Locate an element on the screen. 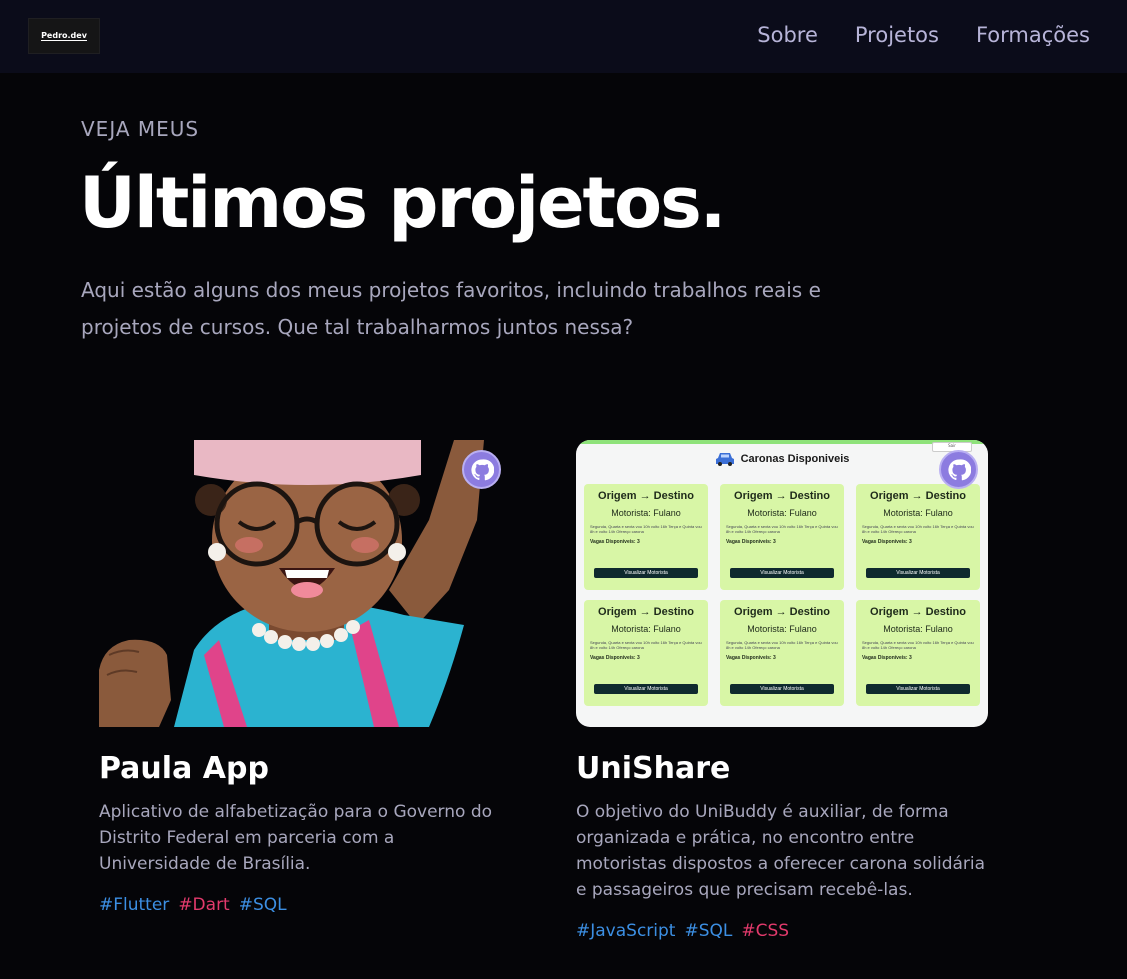 The image size is (1127, 979). tag-javascript: #JavaScript is located at coordinates (626, 931).